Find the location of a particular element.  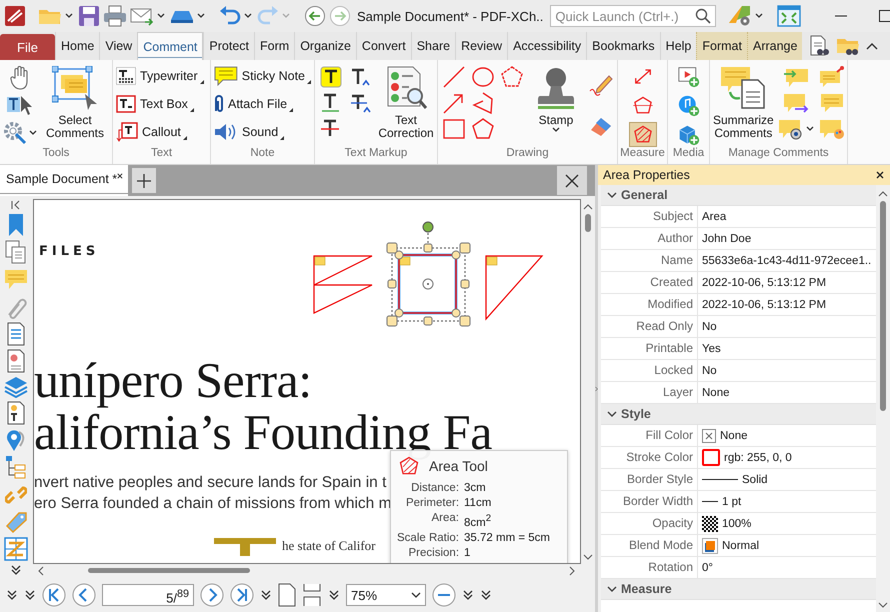

print-icon is located at coordinates (115, 16).